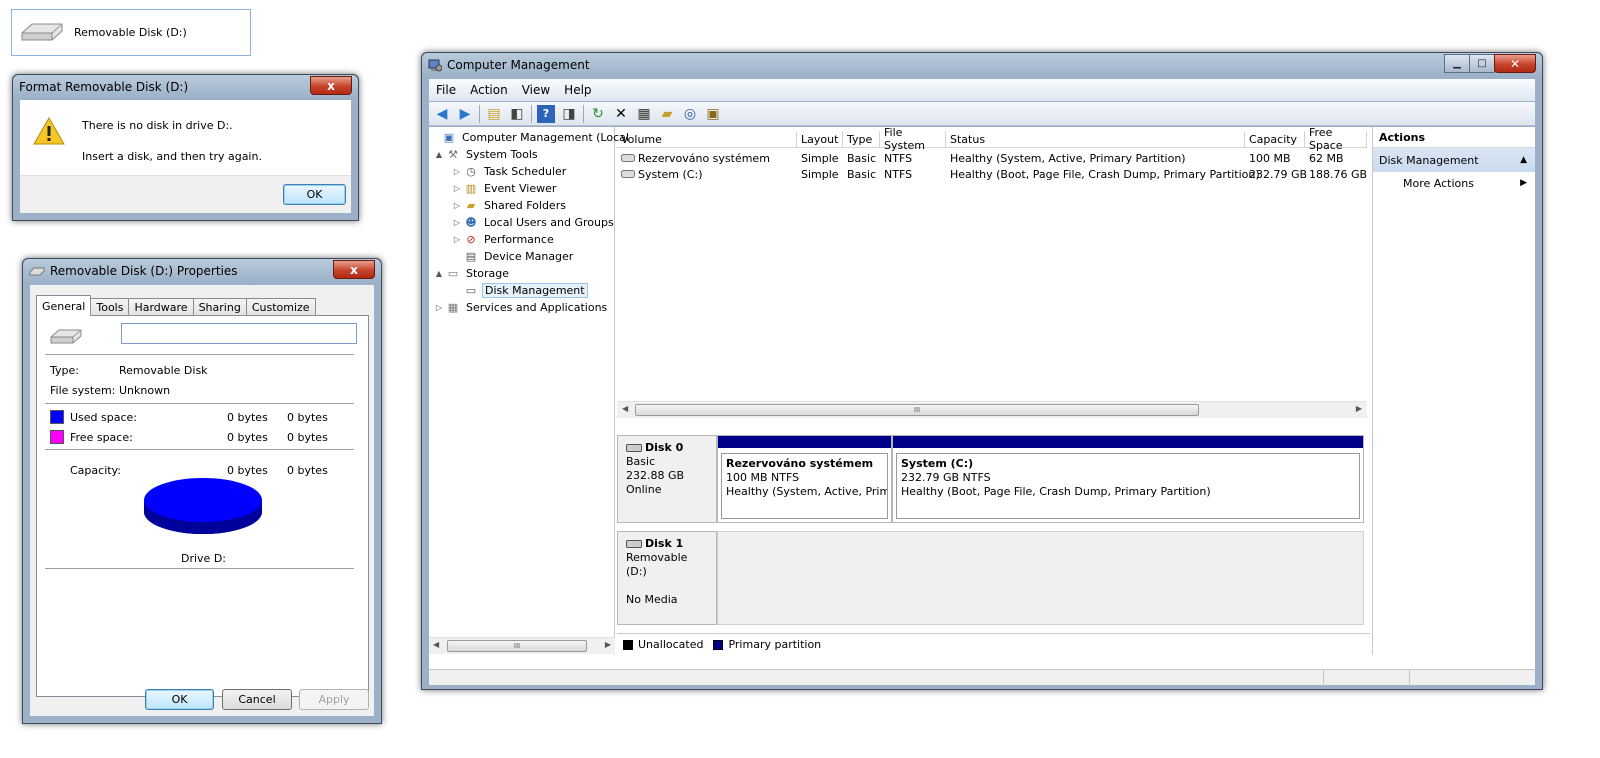  I want to click on menu-file: File, so click(446, 90).